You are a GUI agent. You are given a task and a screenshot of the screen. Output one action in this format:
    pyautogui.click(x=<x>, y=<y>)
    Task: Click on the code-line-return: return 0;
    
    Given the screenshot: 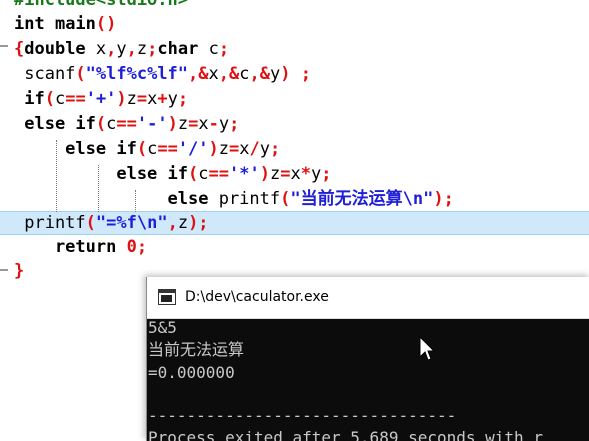 What is the action you would take?
    pyautogui.click(x=294, y=247)
    